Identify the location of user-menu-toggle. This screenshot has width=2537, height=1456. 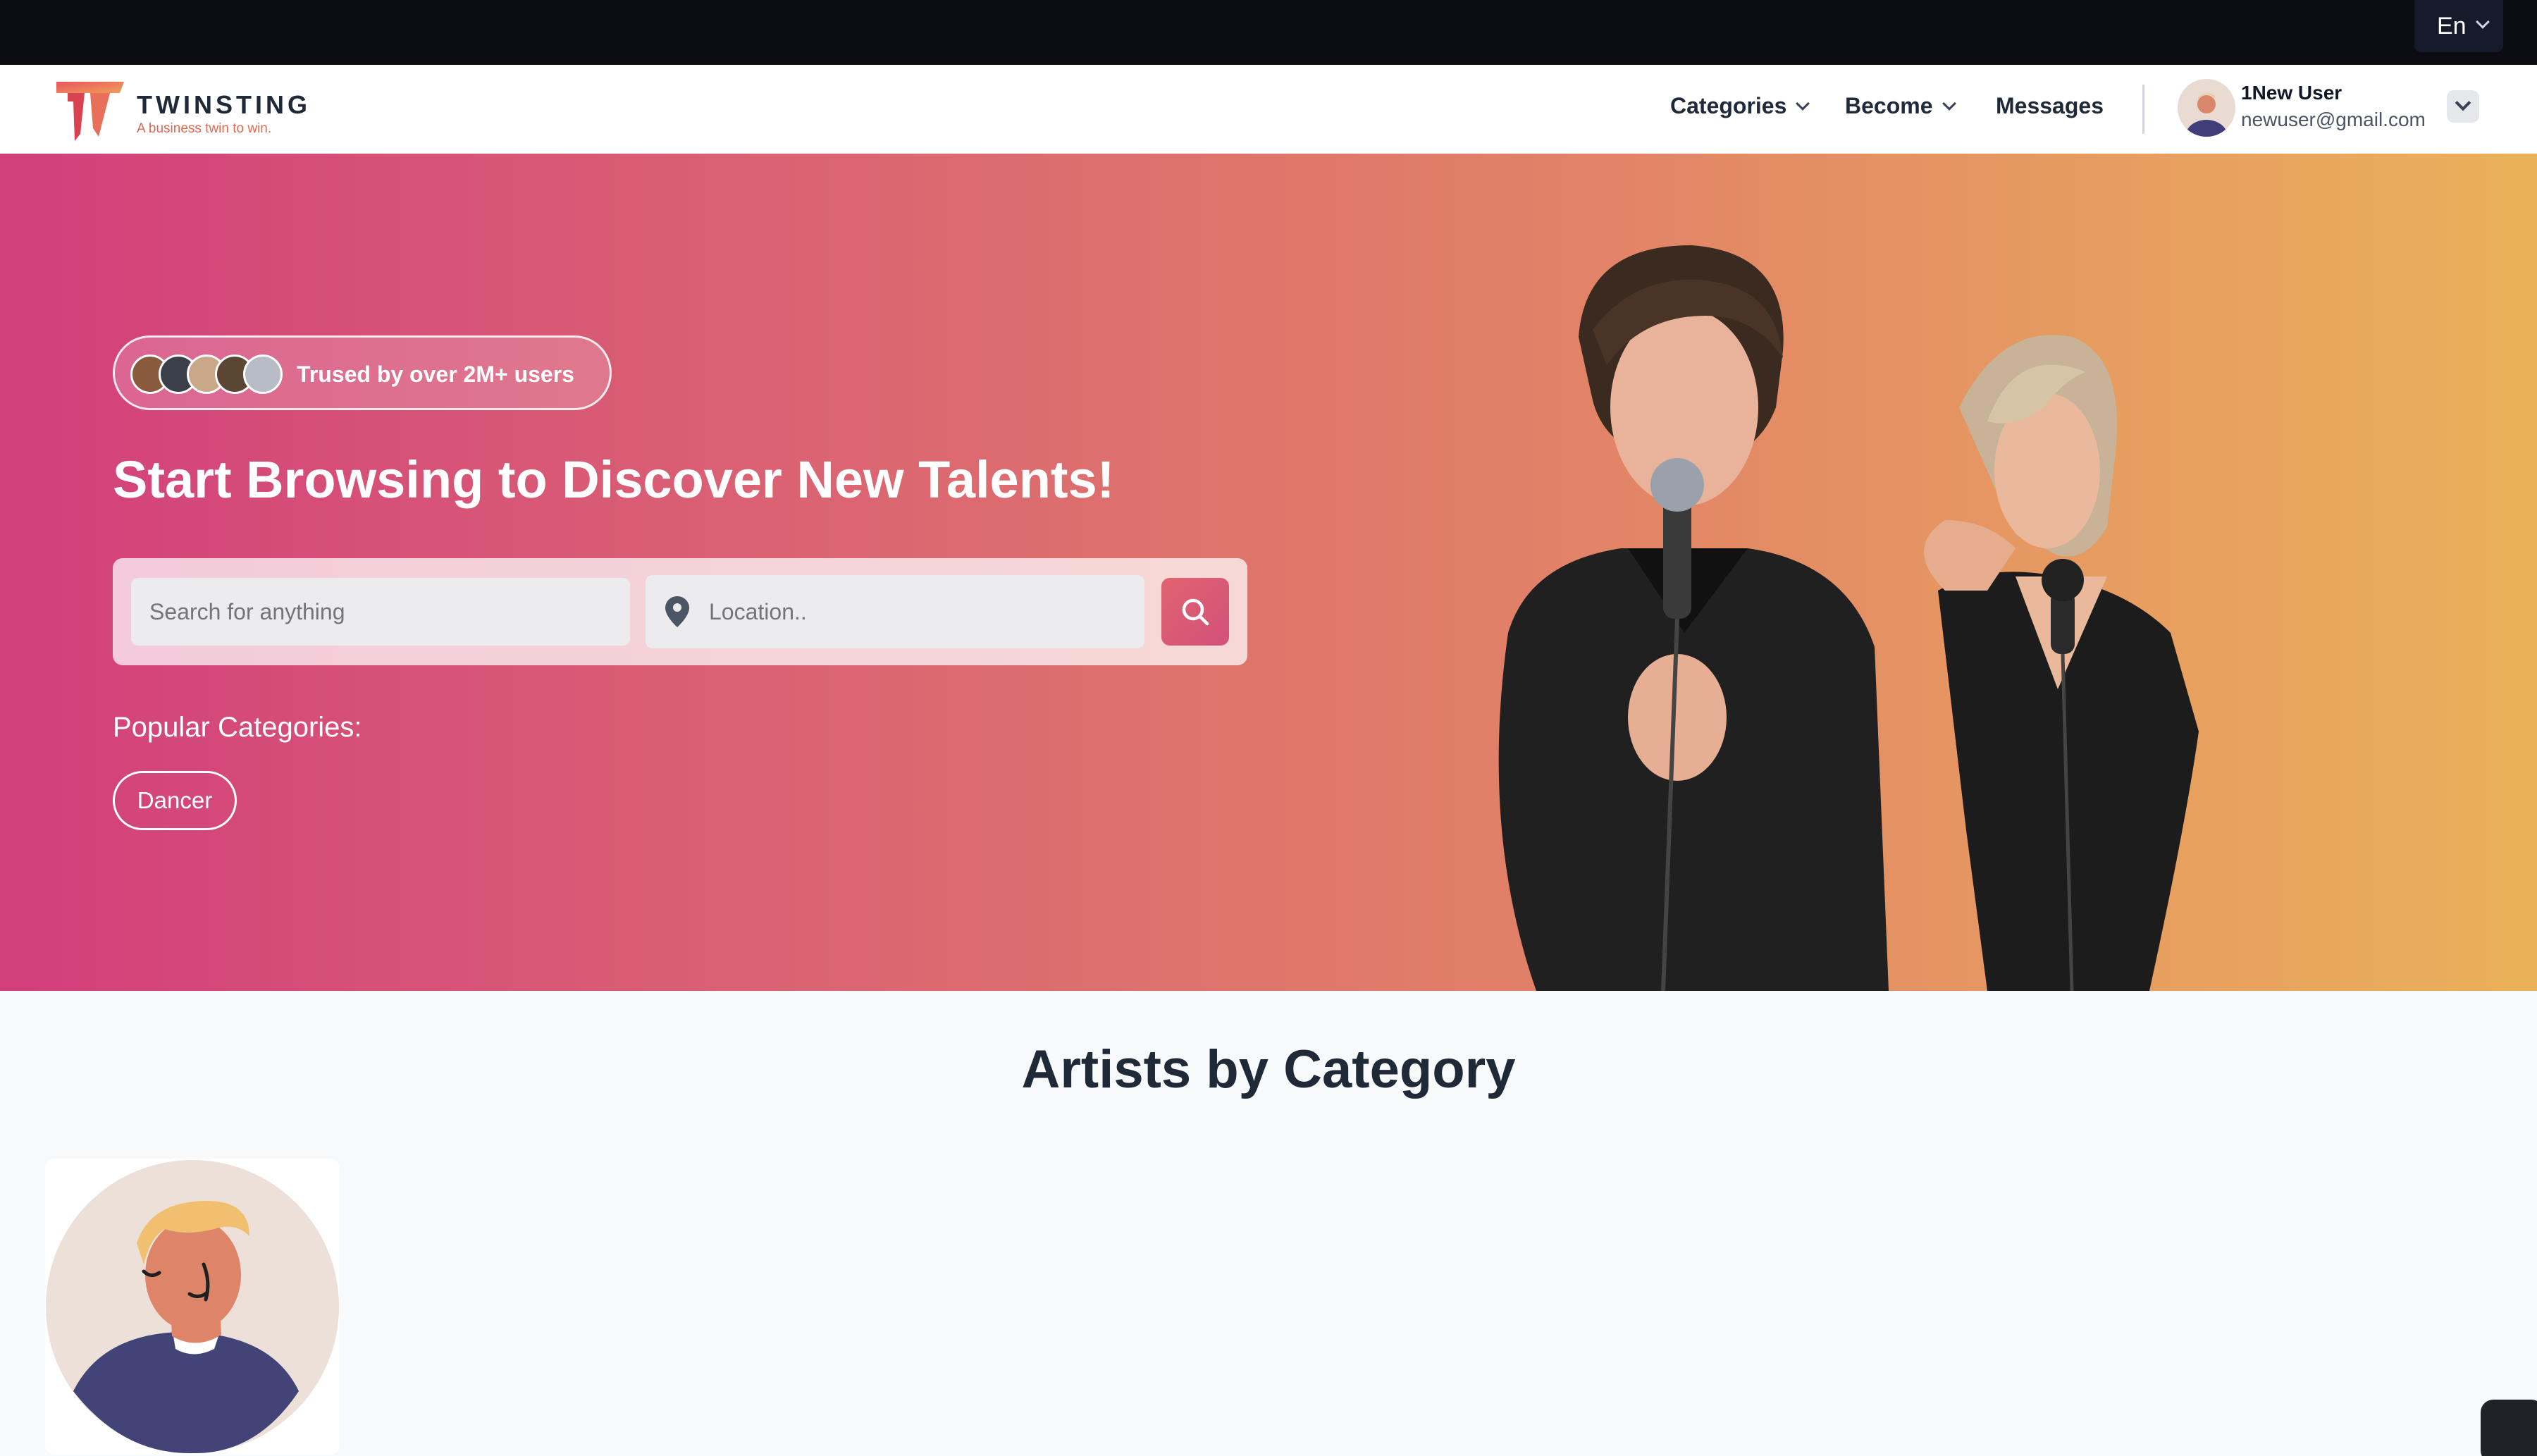
(2463, 106).